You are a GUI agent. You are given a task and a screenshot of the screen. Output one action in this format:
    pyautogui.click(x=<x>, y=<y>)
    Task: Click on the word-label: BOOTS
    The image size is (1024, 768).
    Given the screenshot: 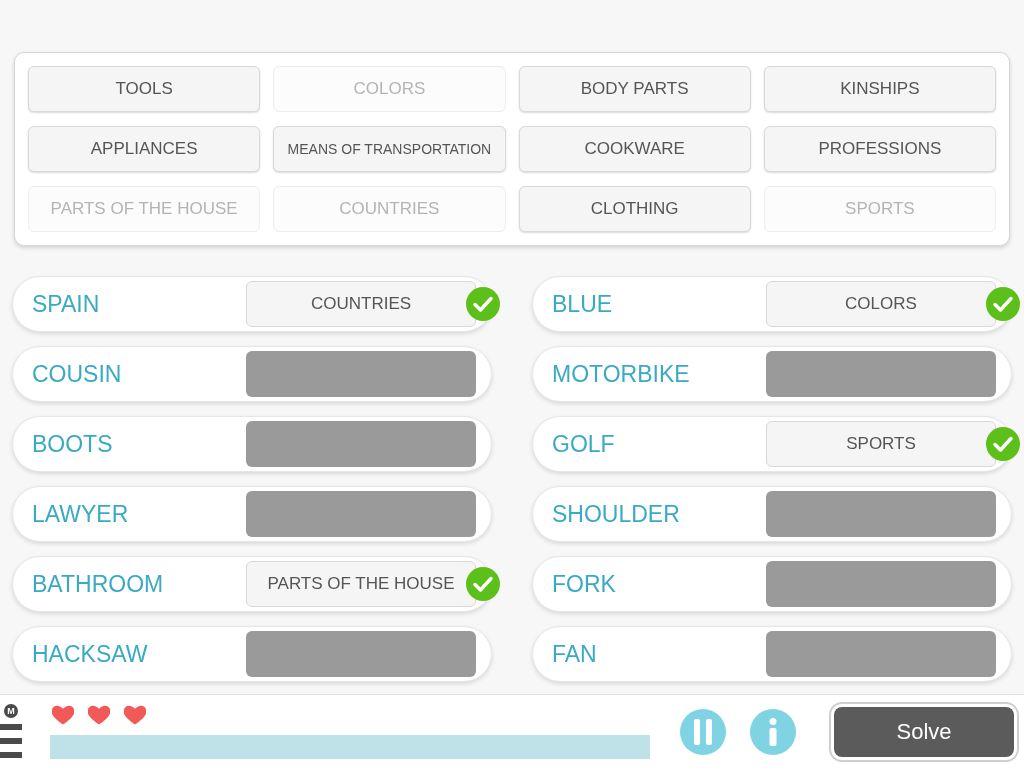 What is the action you would take?
    pyautogui.click(x=73, y=444)
    